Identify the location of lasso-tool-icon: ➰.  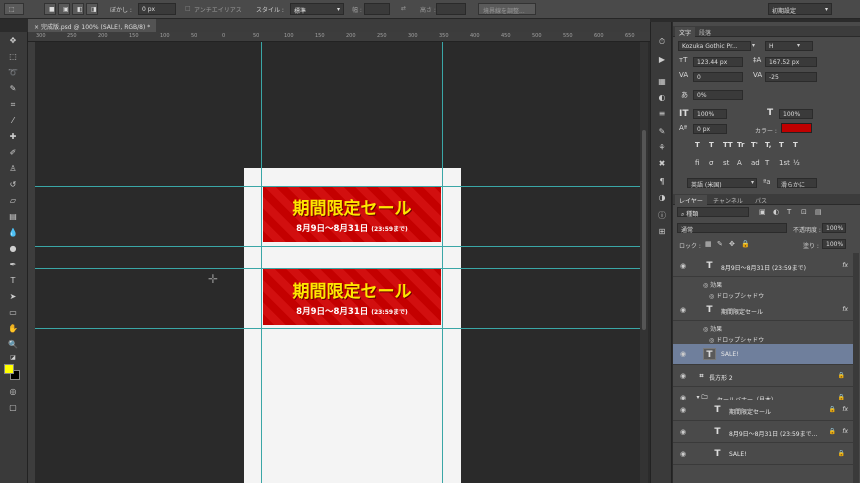
(13, 72).